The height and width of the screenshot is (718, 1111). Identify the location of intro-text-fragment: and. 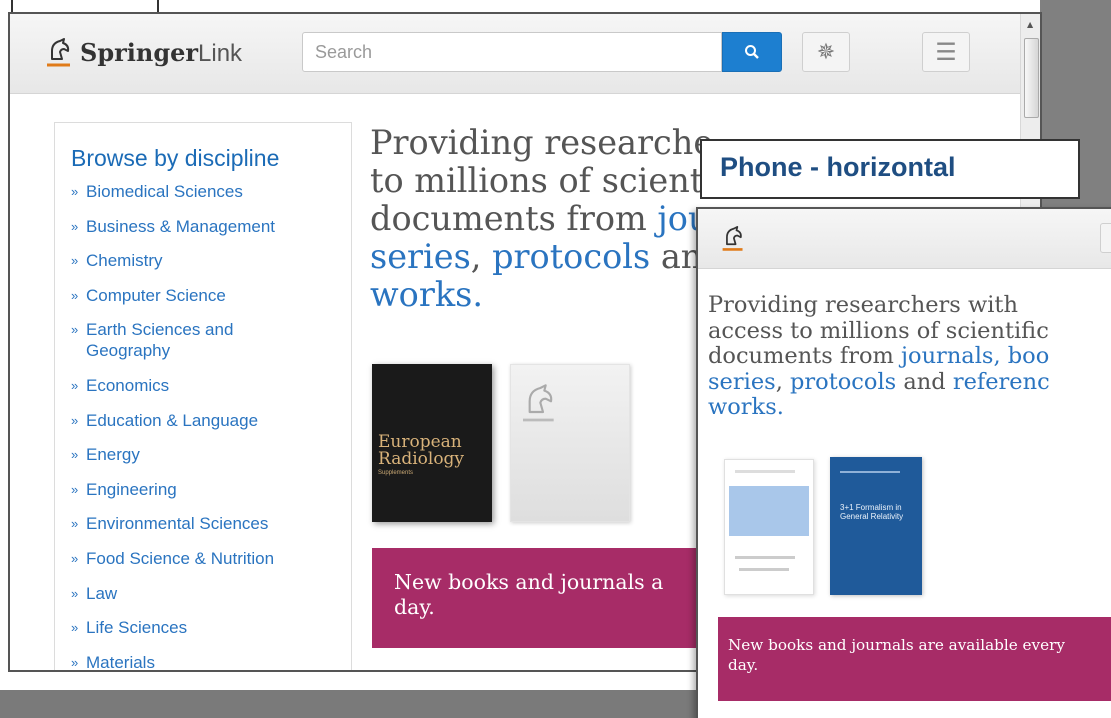
(924, 381).